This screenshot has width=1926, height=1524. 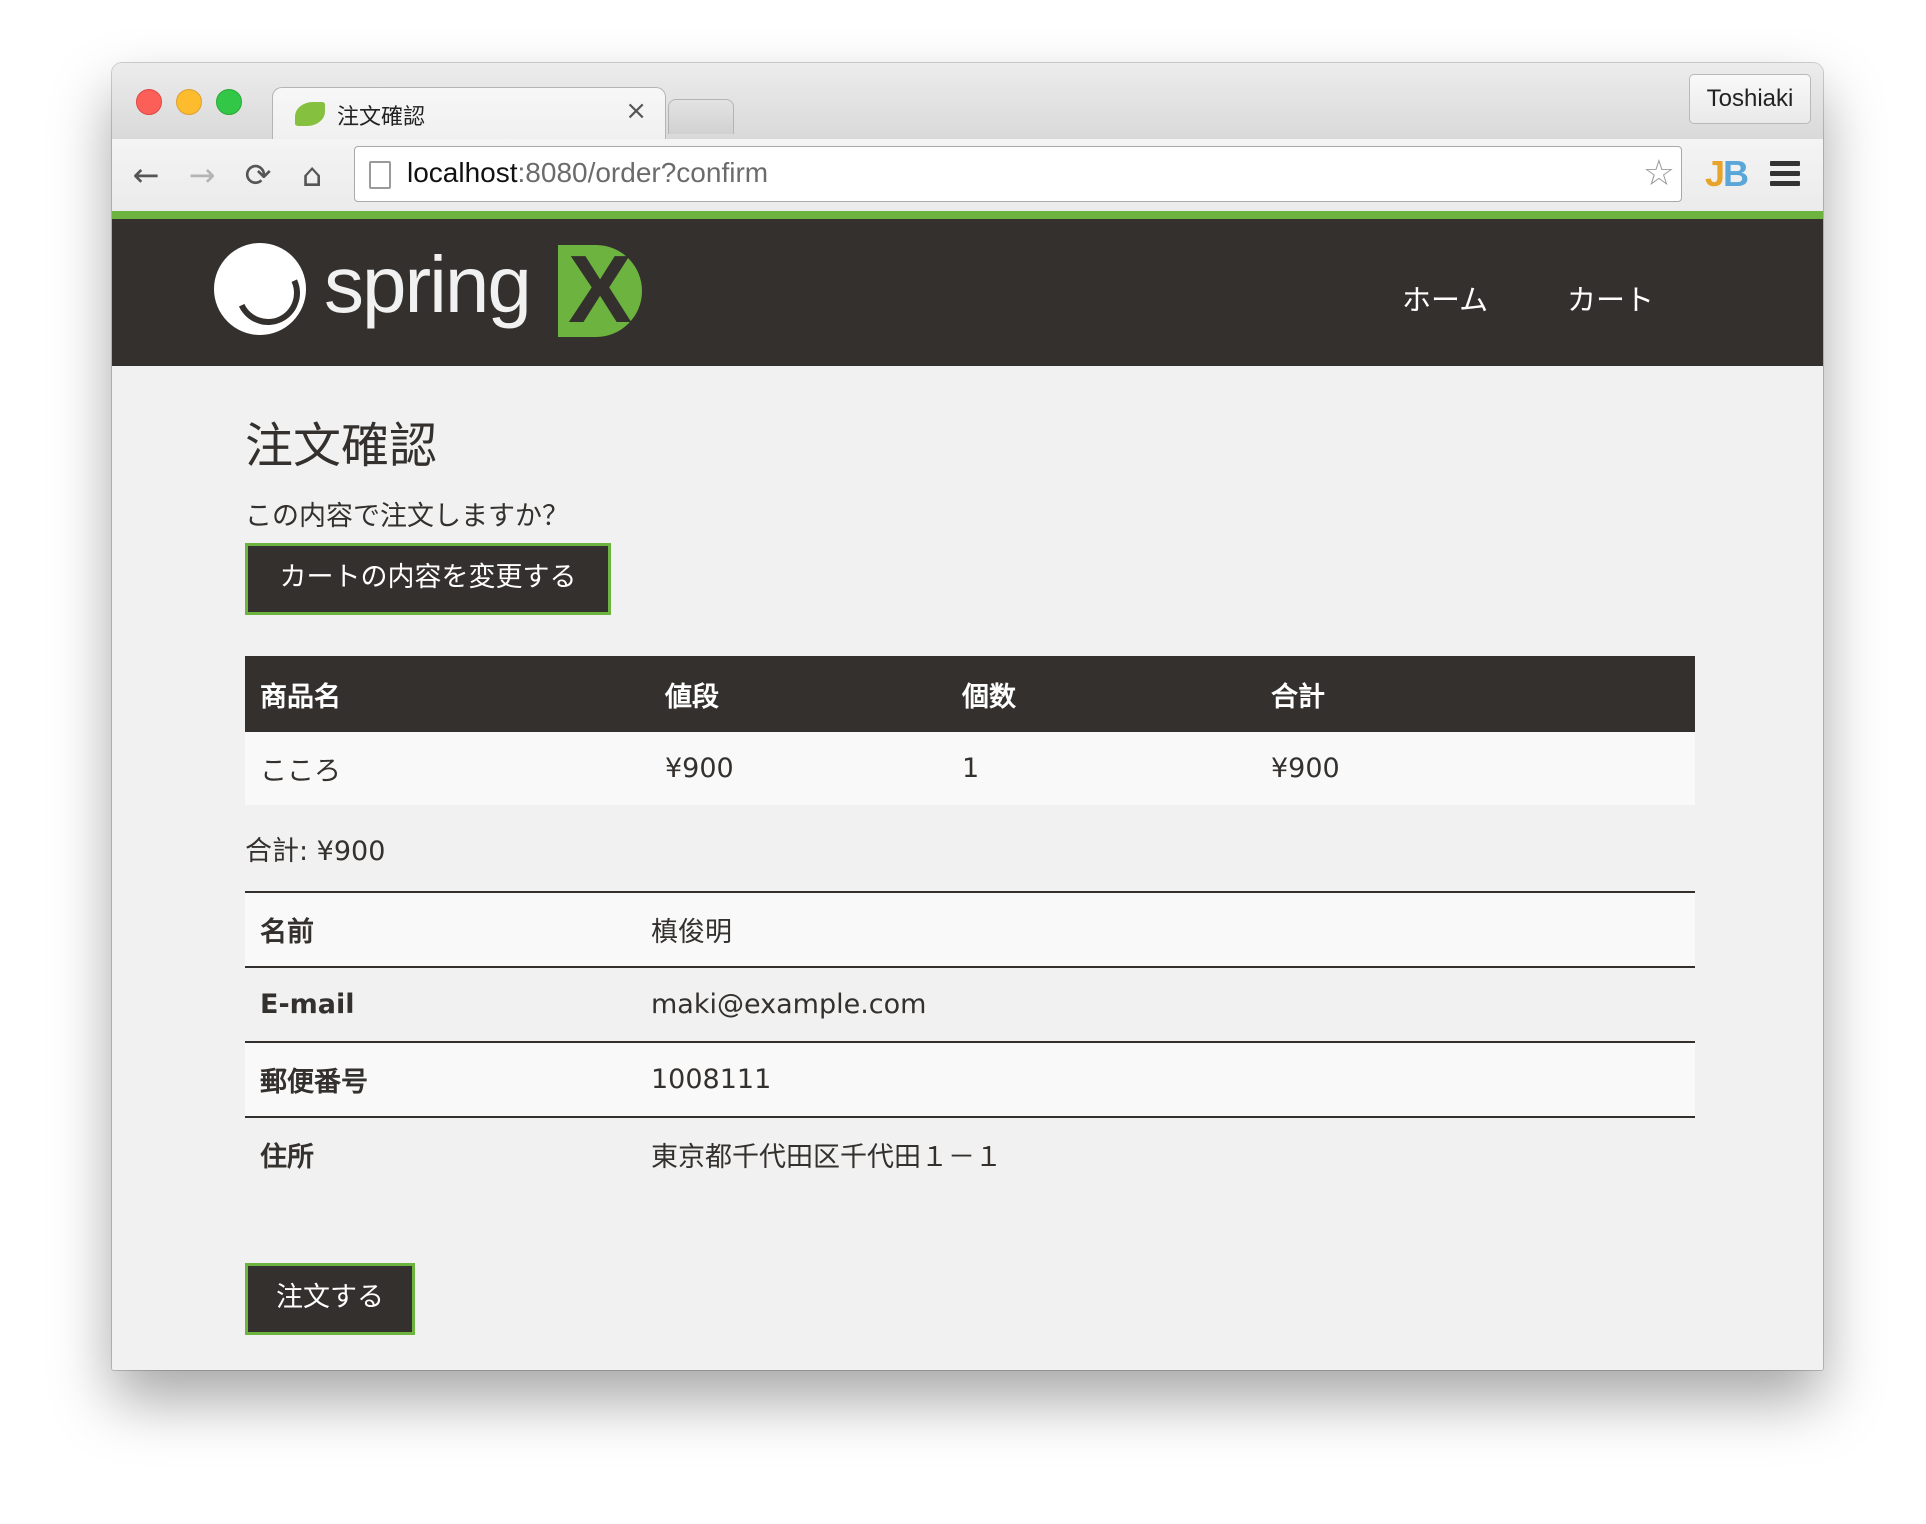 What do you see at coordinates (428, 285) in the screenshot?
I see `logo-text: spring` at bounding box center [428, 285].